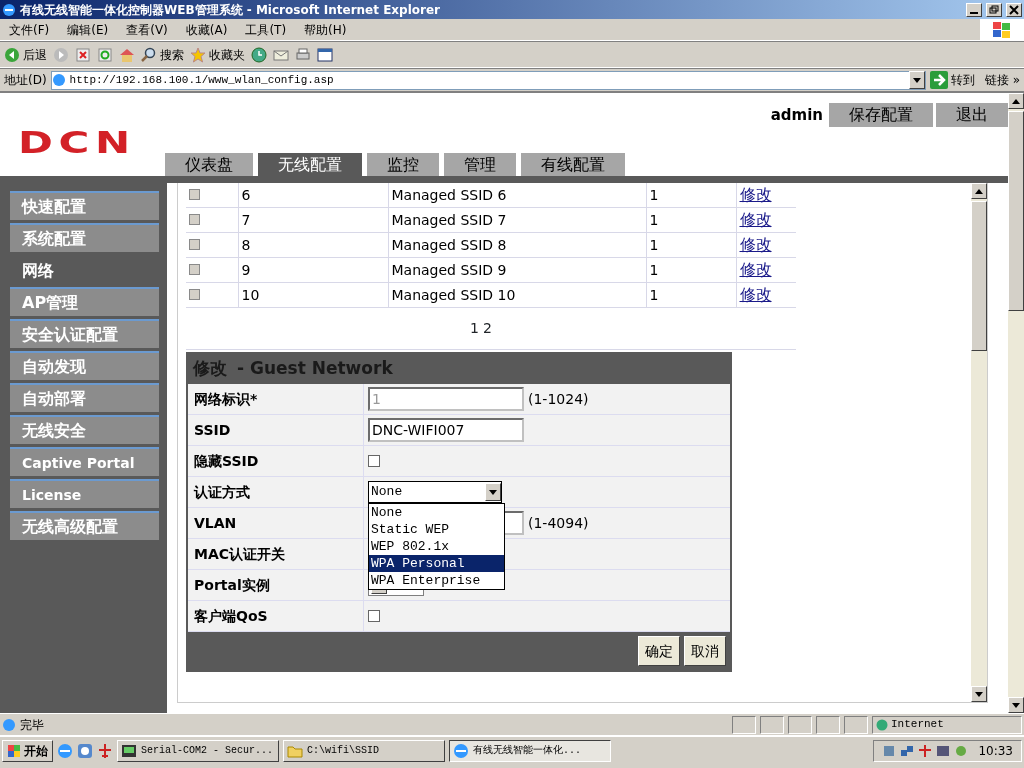 This screenshot has height=768, width=1024. I want to click on input-field: DNC-WIFI007, so click(446, 430).